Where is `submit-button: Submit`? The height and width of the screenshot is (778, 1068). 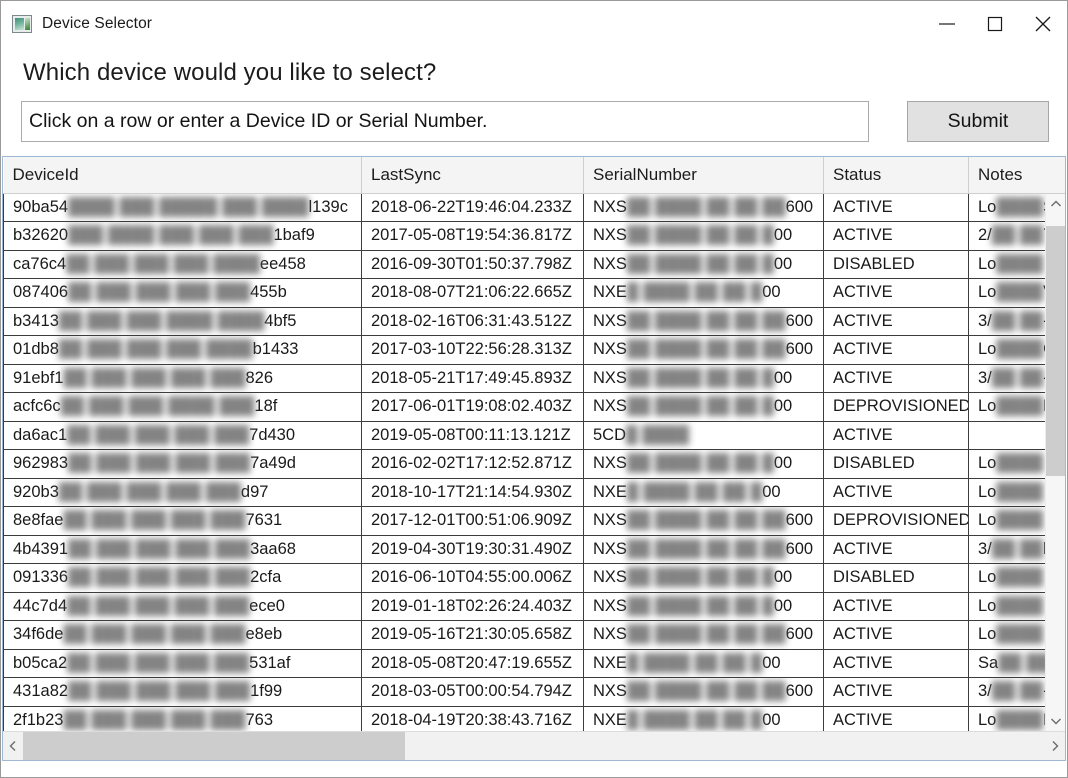 submit-button: Submit is located at coordinates (978, 121).